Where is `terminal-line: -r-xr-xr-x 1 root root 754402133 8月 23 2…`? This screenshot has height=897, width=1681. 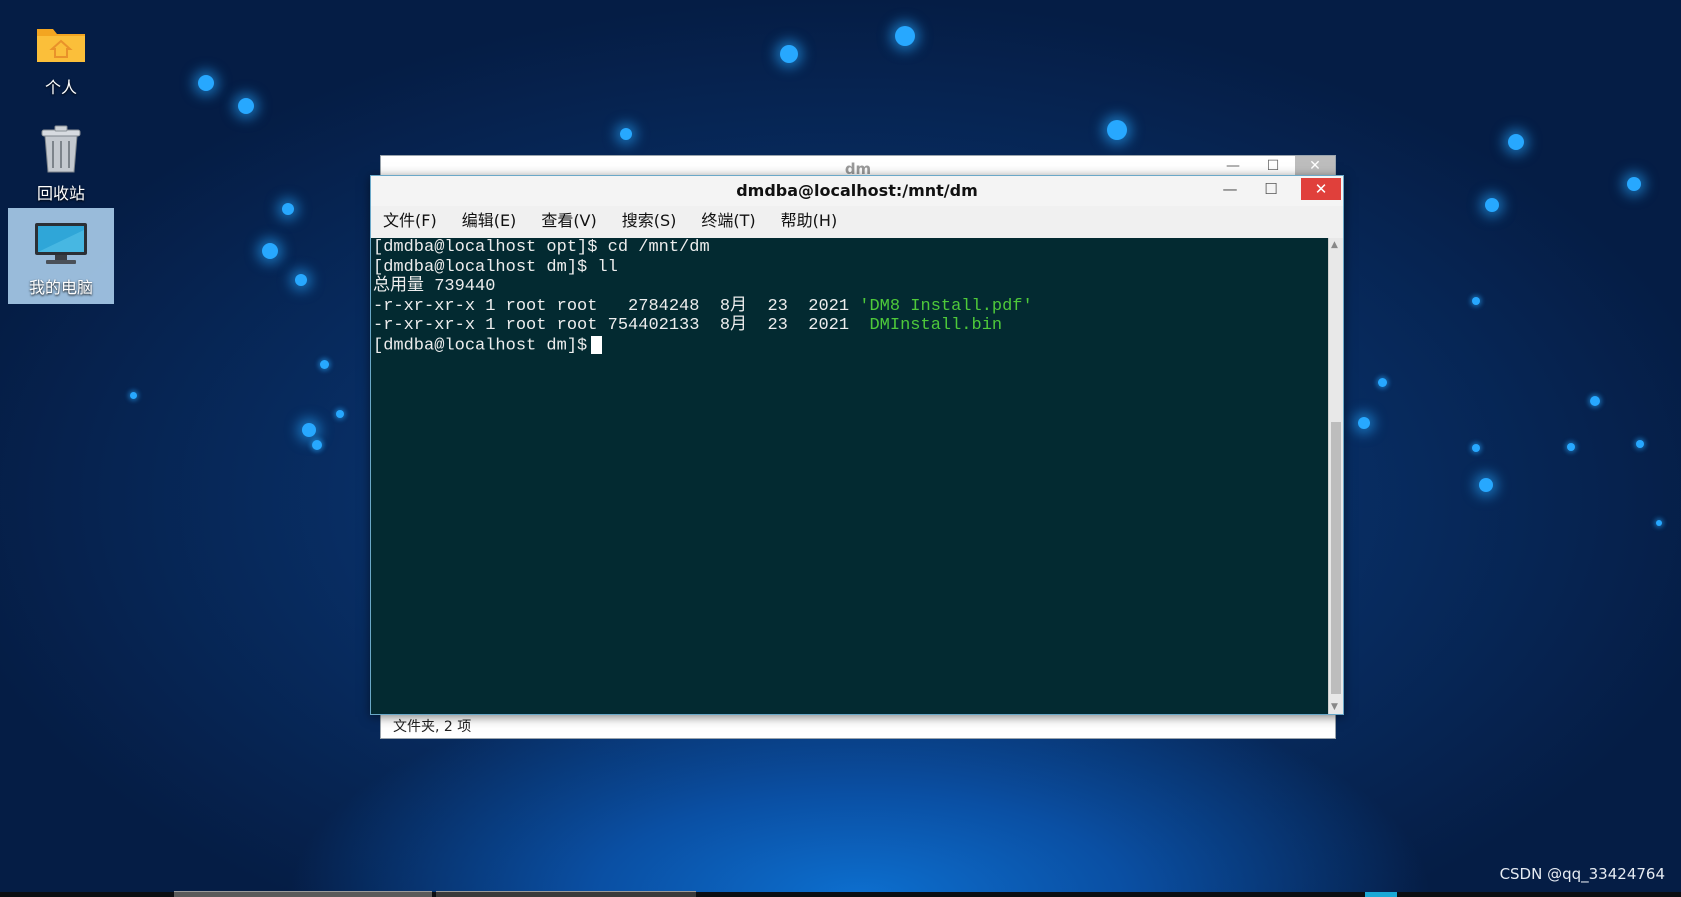 terminal-line: -r-xr-xr-x 1 root root 754402133 8月 23 2… is located at coordinates (688, 326).